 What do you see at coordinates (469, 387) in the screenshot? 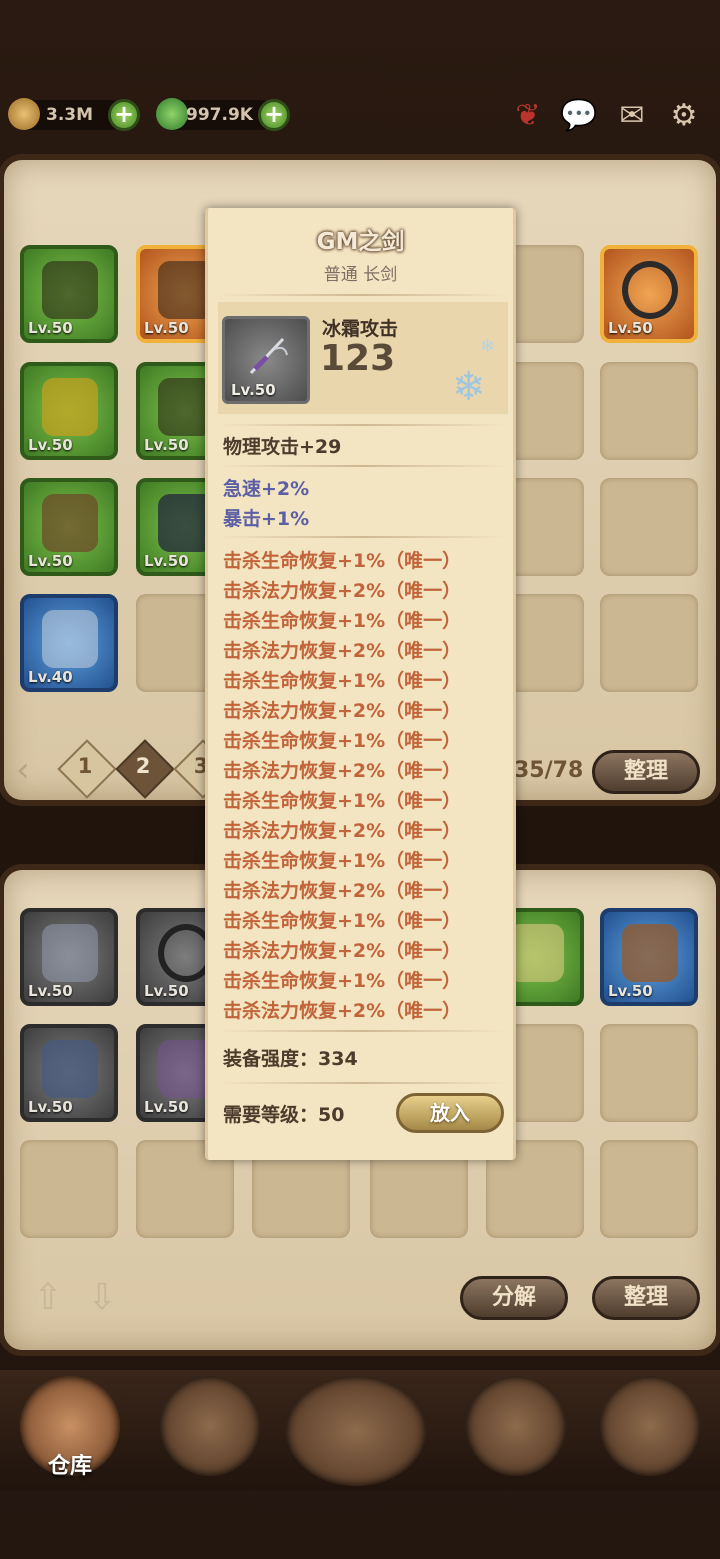
I see `snowflake-icon: ❄` at bounding box center [469, 387].